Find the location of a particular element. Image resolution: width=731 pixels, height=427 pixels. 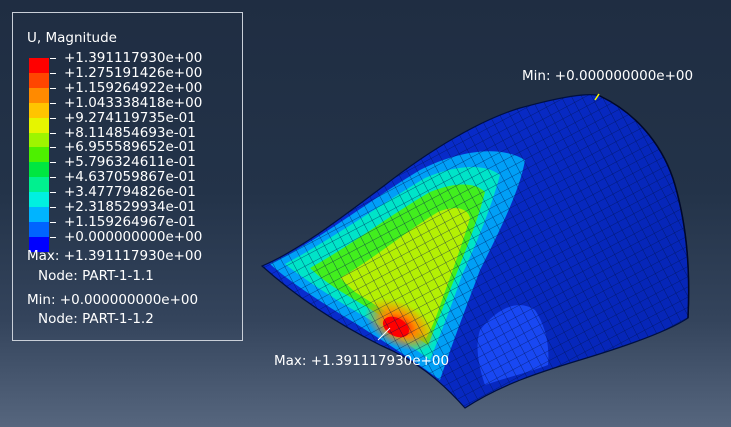

max-annotation: Max: +1.391117930e+00 is located at coordinates (362, 361).